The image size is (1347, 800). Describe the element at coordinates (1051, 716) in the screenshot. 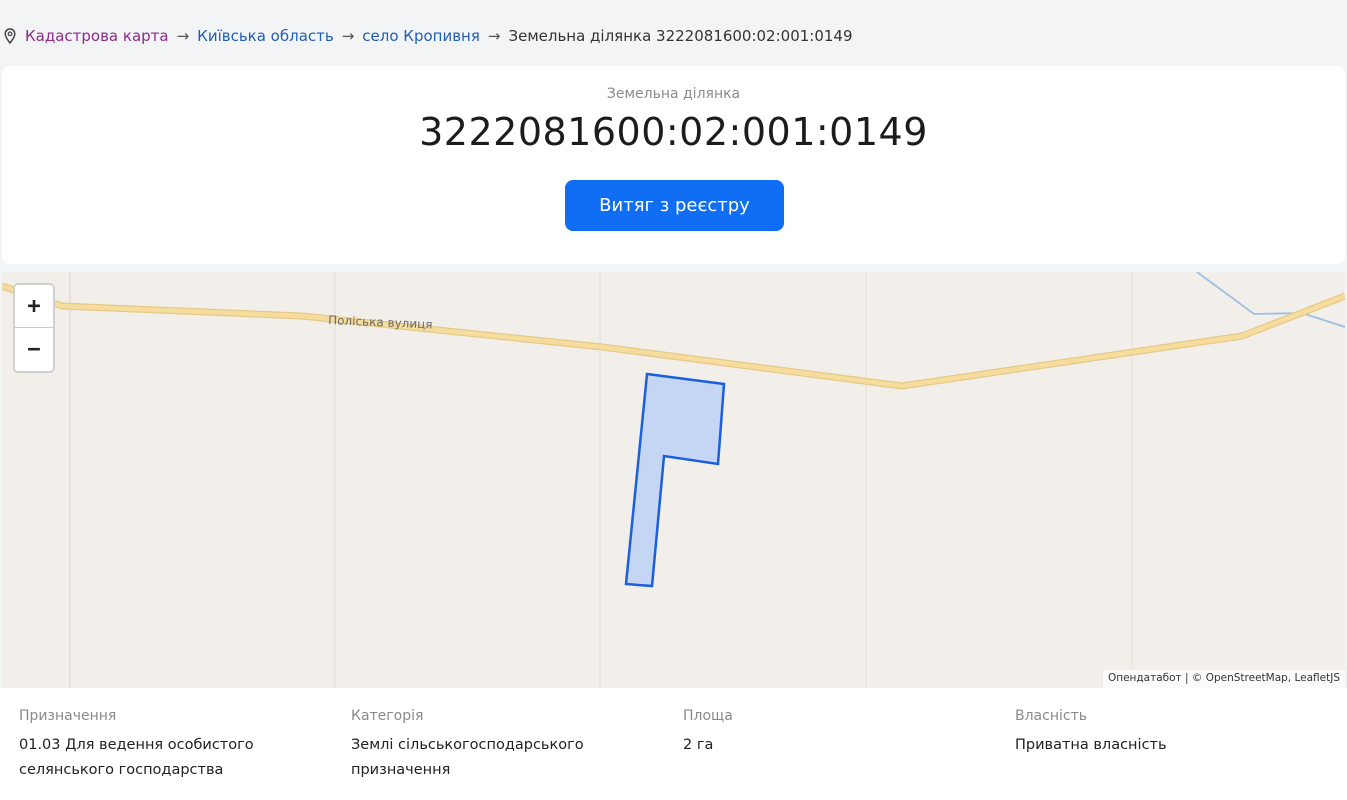

I see `ownership-label: Власність` at that location.